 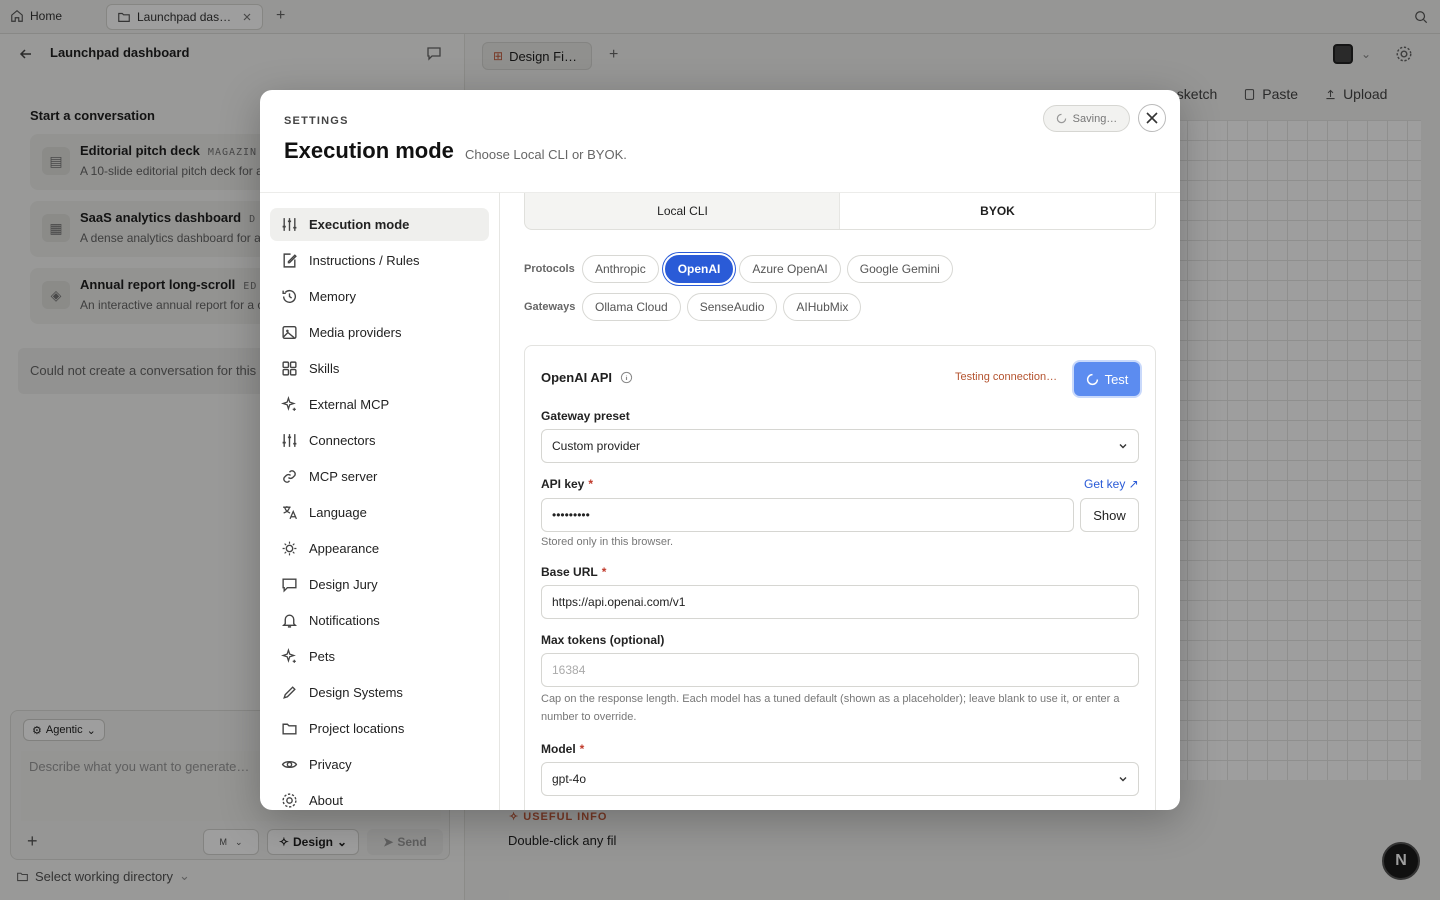 What do you see at coordinates (379, 512) in the screenshot?
I see `nav-item-language: Language` at bounding box center [379, 512].